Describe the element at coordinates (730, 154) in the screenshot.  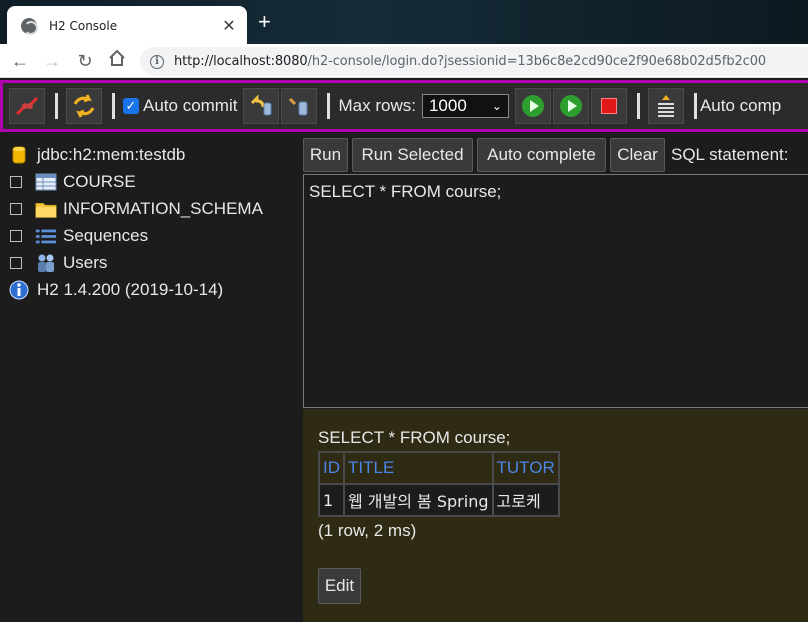
I see `sql-statement-label: SQL statement:` at that location.